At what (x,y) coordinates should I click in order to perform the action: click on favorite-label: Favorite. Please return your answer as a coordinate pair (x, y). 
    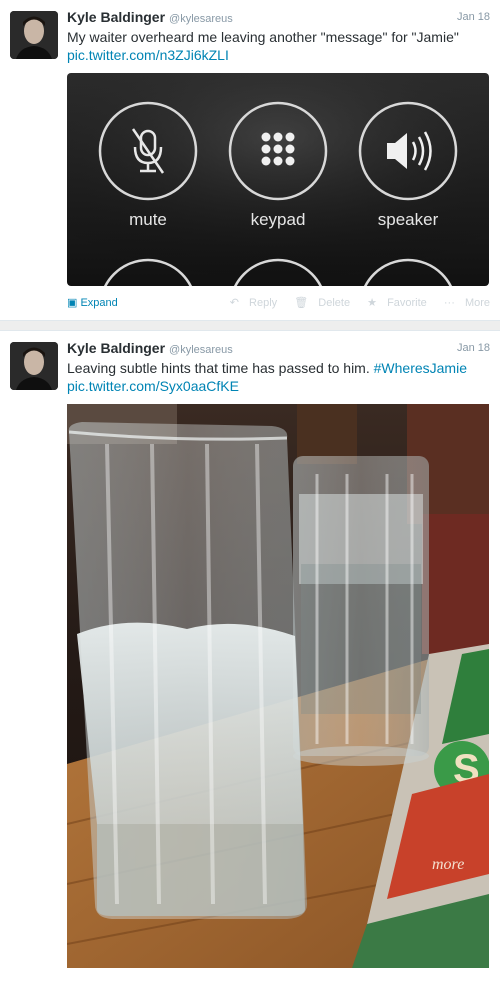
    Looking at the image, I should click on (407, 303).